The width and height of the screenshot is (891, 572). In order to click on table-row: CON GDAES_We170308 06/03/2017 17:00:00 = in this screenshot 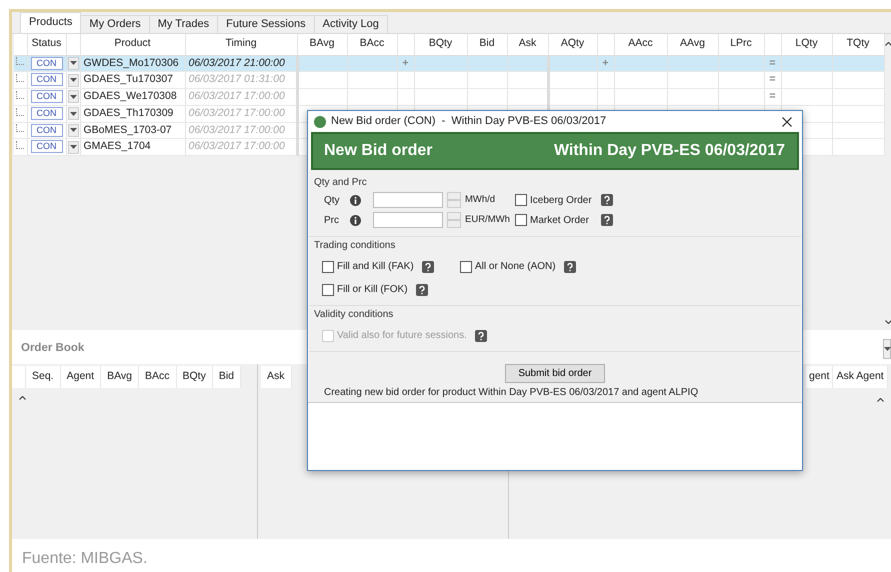, I will do `click(449, 97)`.